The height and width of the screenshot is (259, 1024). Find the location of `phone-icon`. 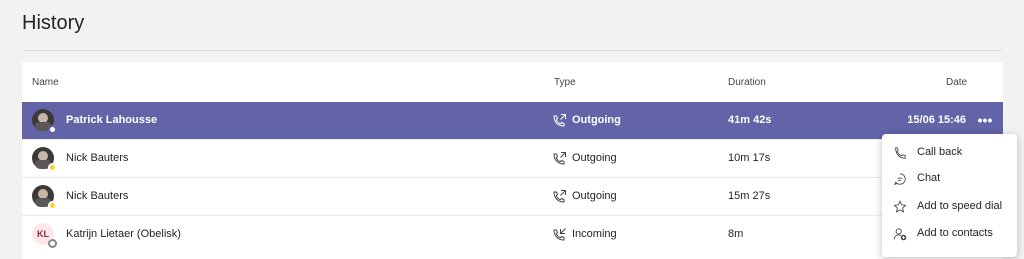

phone-icon is located at coordinates (900, 153).